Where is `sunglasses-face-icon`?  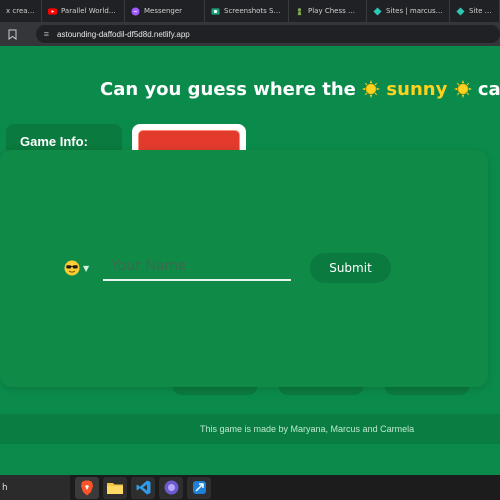 sunglasses-face-icon is located at coordinates (72, 268).